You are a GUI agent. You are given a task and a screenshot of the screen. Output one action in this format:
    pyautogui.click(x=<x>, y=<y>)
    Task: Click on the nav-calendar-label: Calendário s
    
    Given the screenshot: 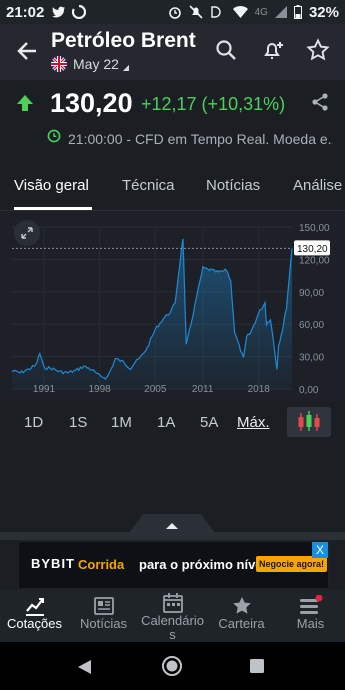 What is the action you would take?
    pyautogui.click(x=172, y=628)
    